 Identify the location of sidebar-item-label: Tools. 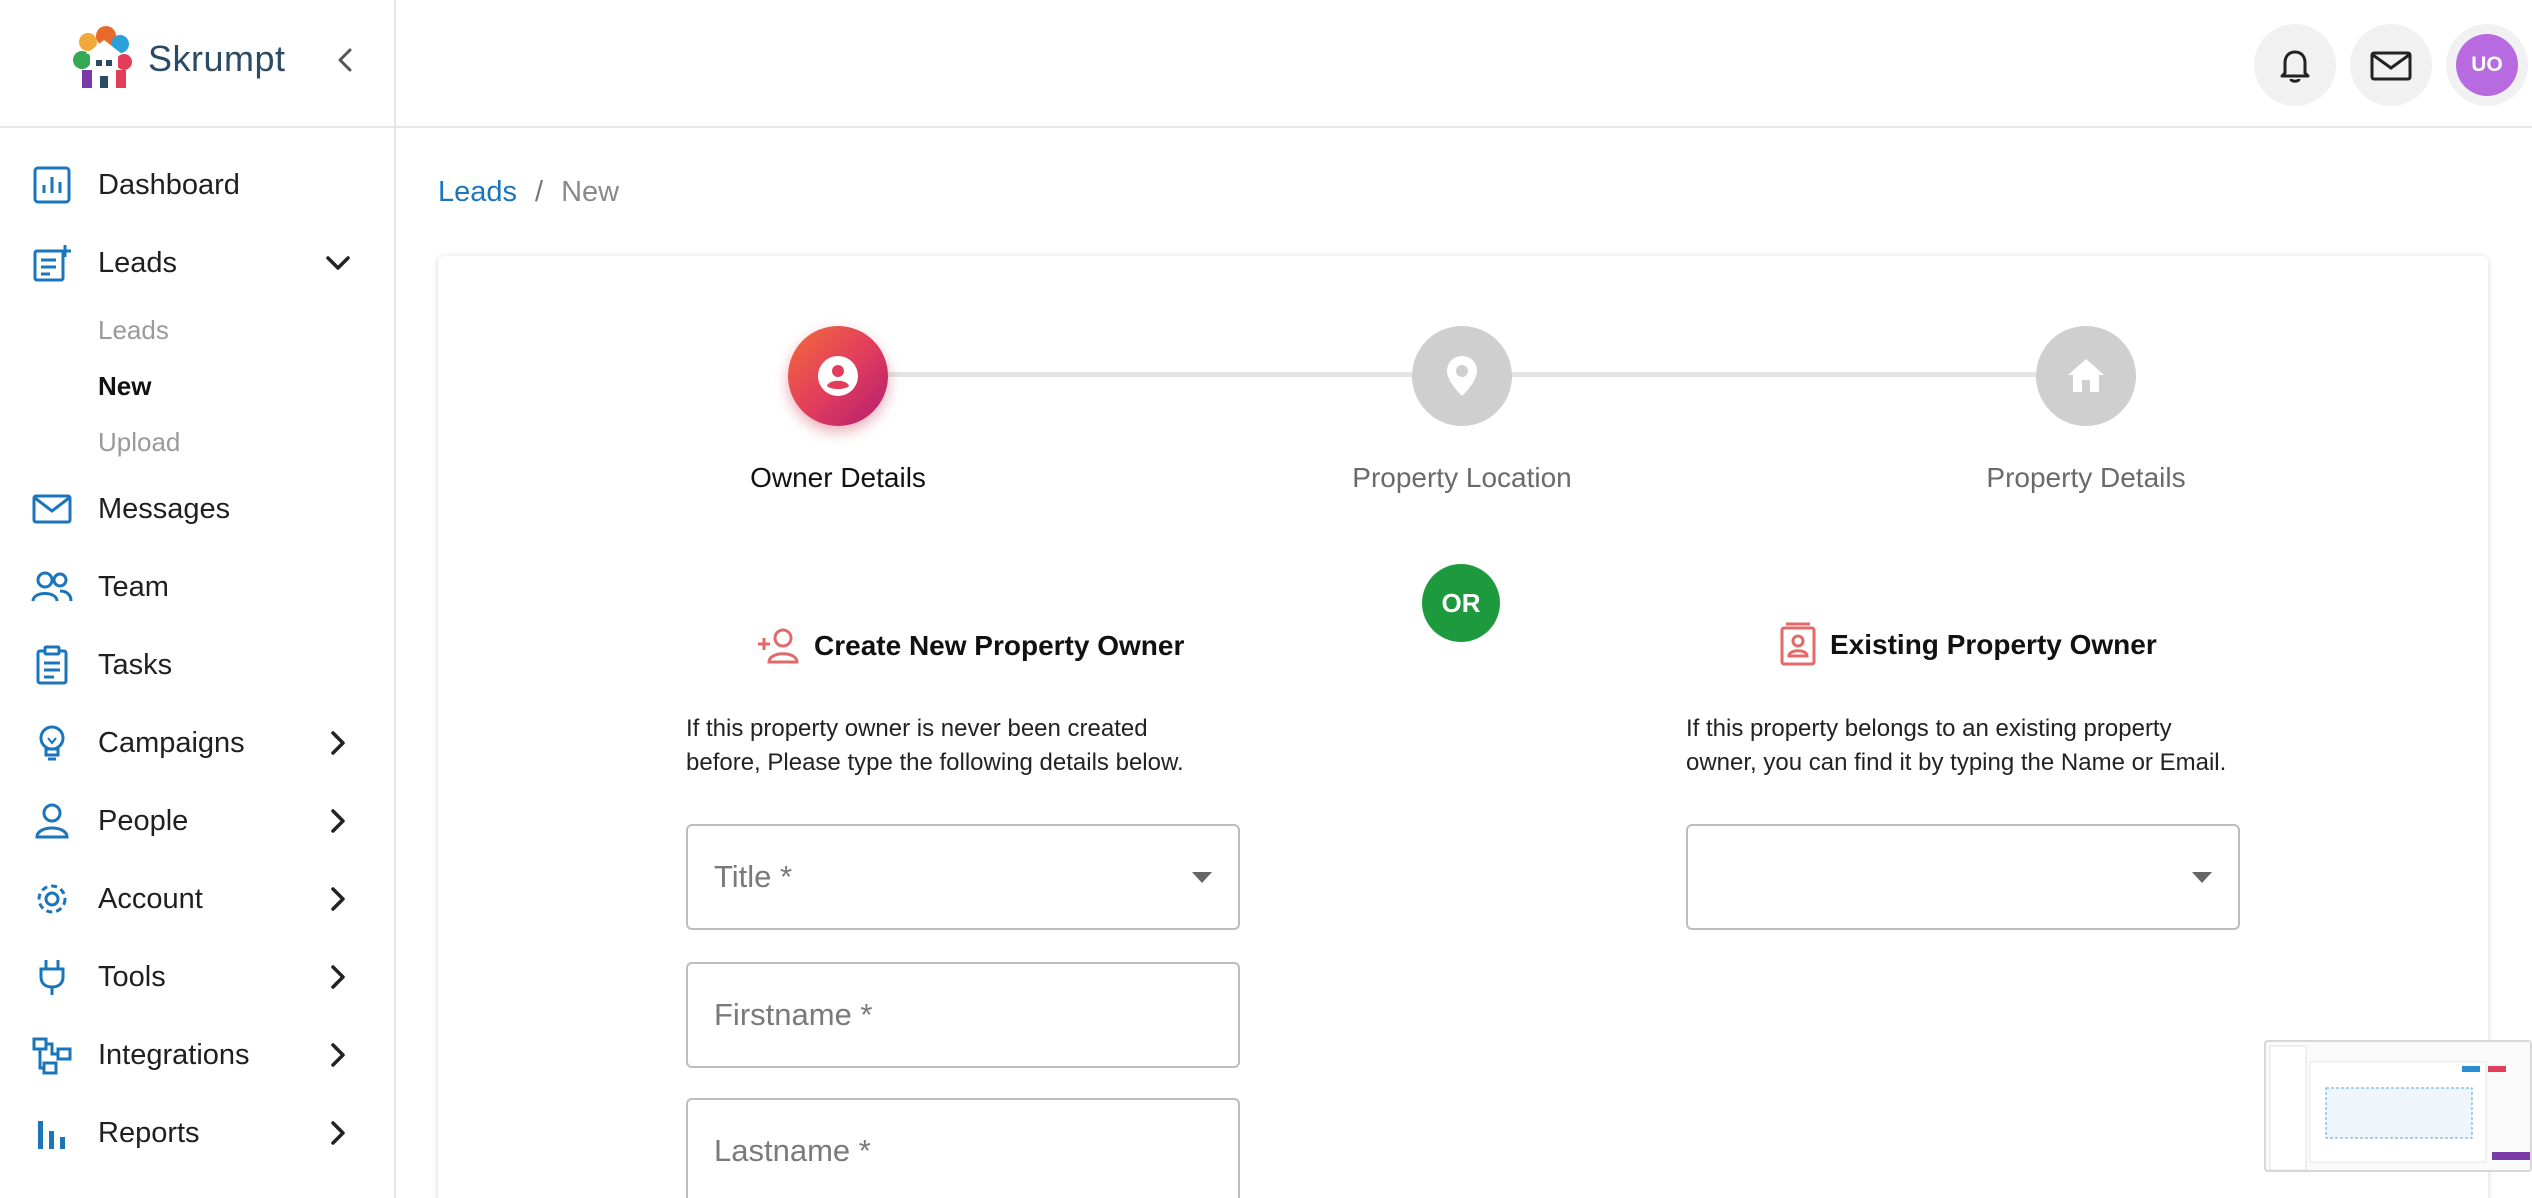
(132, 976).